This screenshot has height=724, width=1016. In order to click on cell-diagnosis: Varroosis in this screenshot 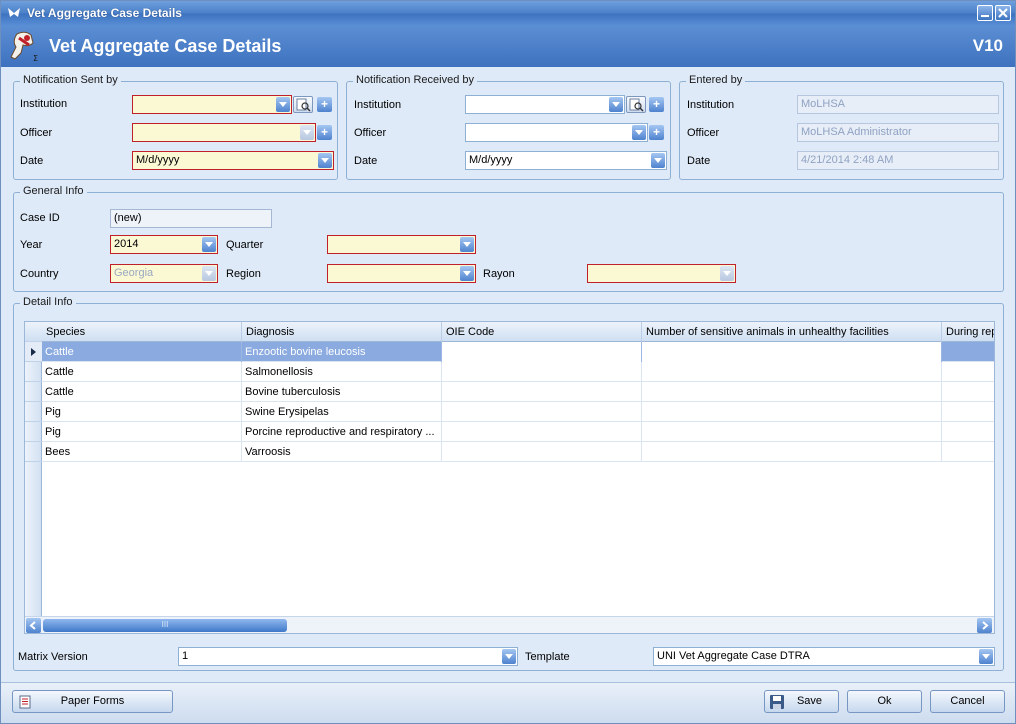, I will do `click(342, 452)`.